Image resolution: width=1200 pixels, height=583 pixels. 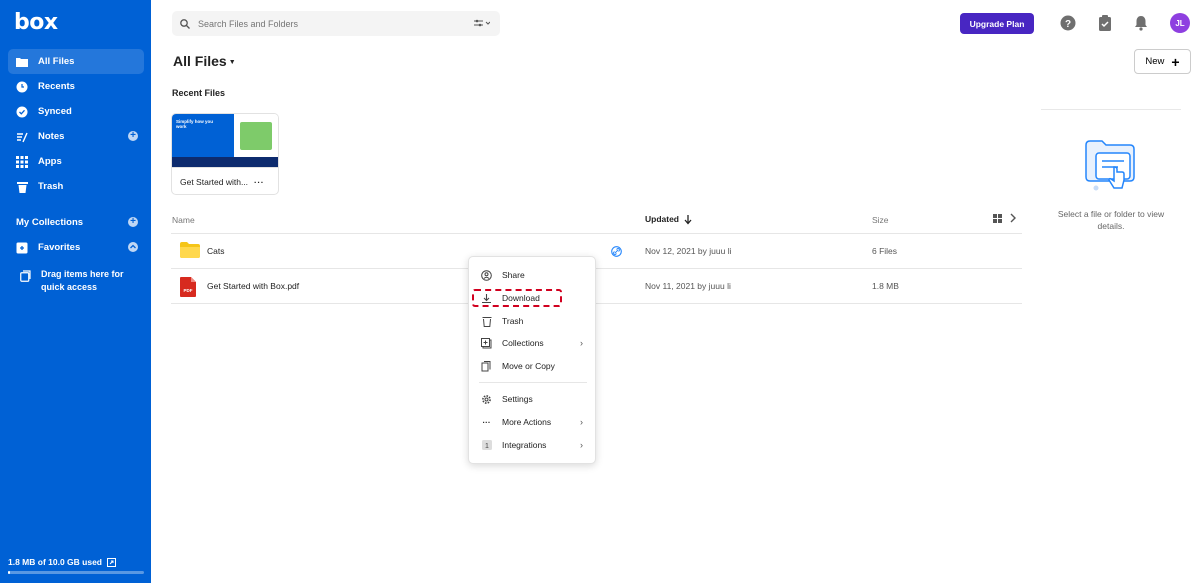 What do you see at coordinates (200, 61) in the screenshot?
I see `page-title-text: All Files` at bounding box center [200, 61].